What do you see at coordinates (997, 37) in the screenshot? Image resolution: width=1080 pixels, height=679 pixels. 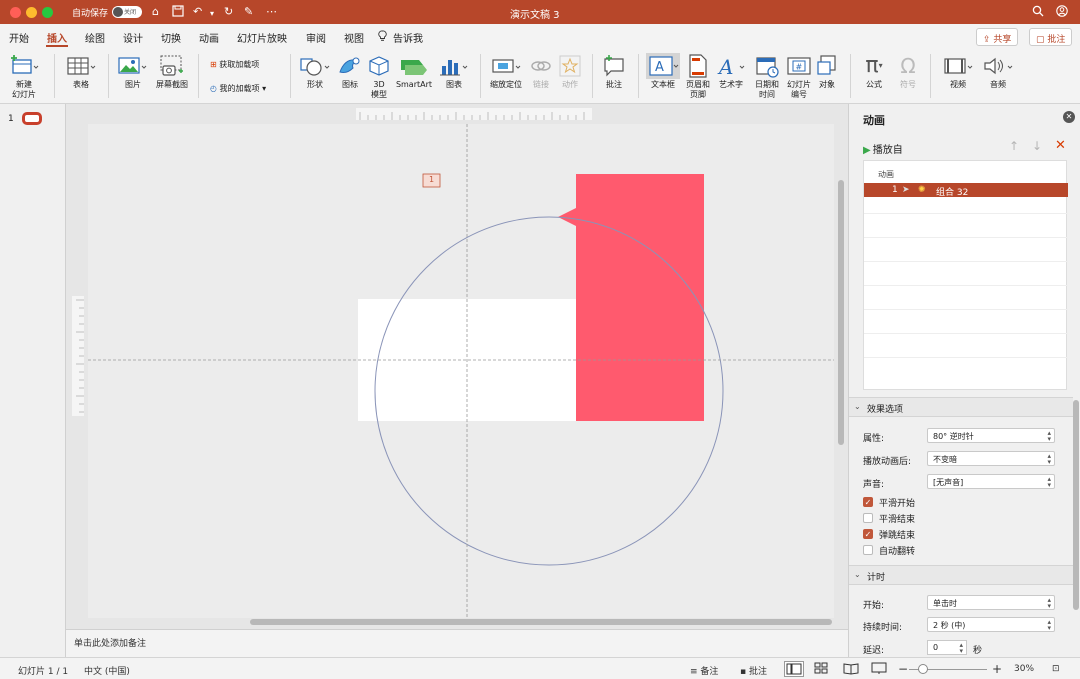 I see `share-button: ⇪ 共享` at bounding box center [997, 37].